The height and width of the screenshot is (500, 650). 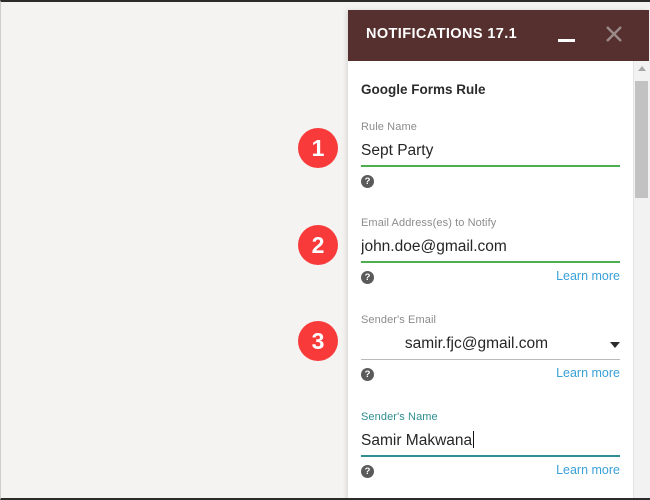 I want to click on step-badge-2-number: 2, so click(x=318, y=245).